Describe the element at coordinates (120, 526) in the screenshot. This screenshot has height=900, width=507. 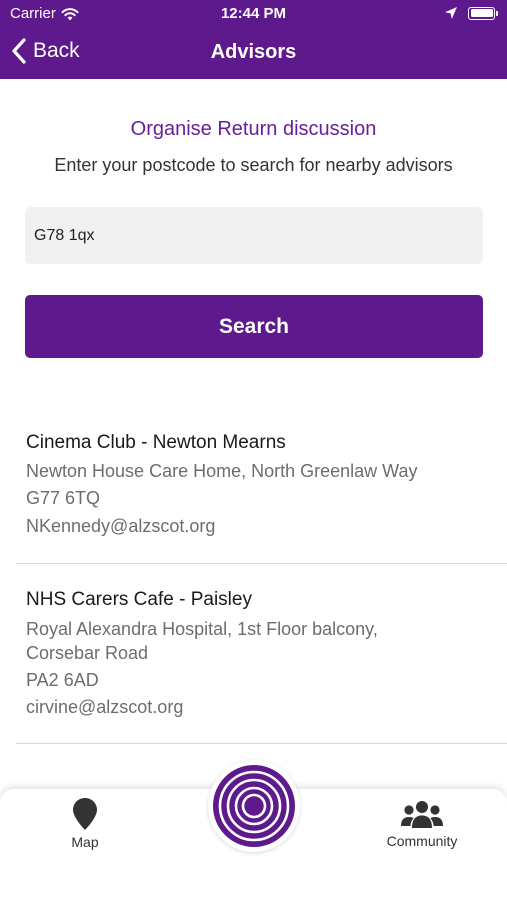
I see `advisor-email: NKennedy@alzscot.org` at that location.